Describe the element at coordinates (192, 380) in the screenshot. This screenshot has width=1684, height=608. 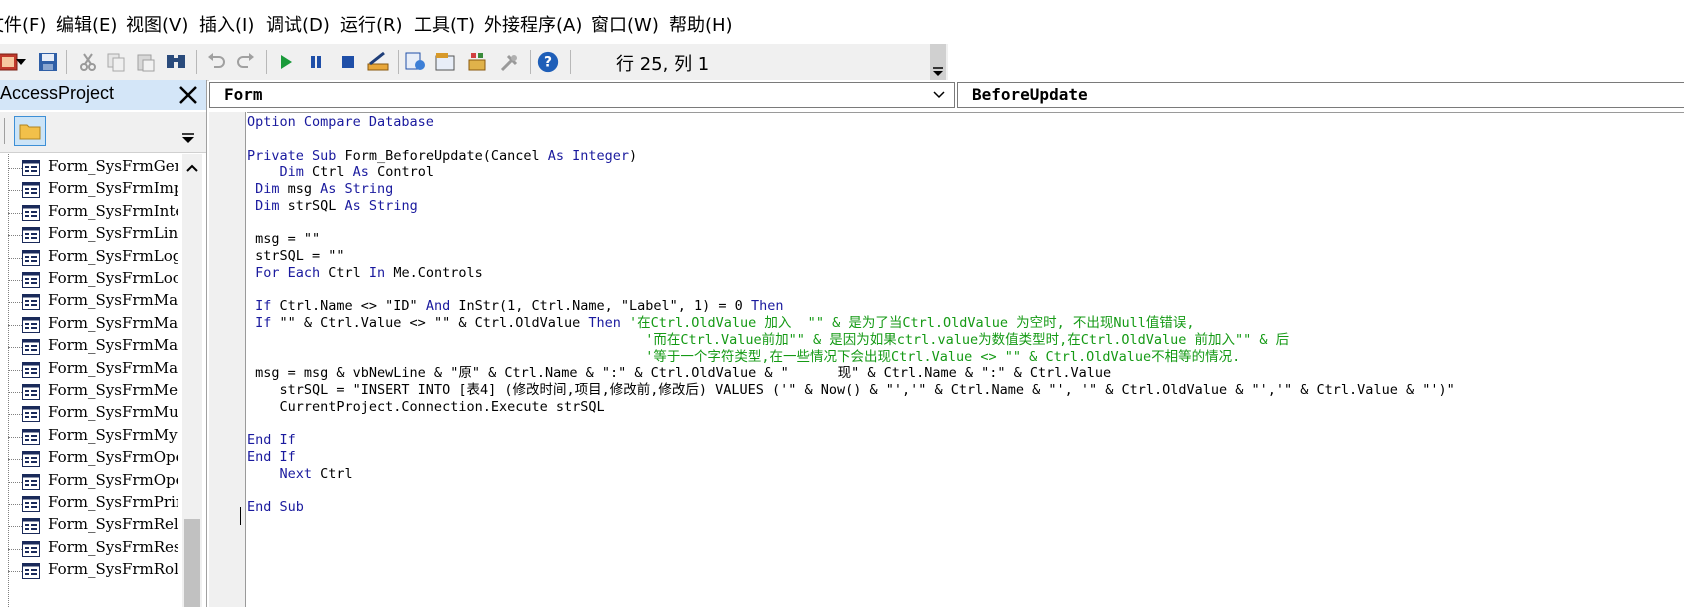
I see `project-tree-scrollbar` at that location.